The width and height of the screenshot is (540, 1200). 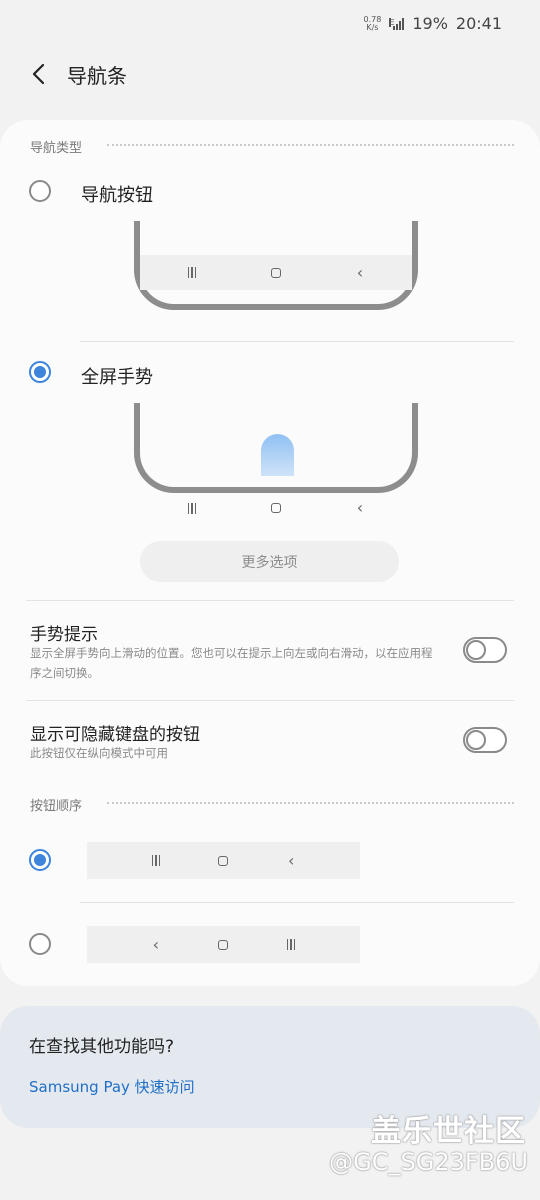 I want to click on order-preview-recents-home-back: ‹, so click(x=223, y=860).